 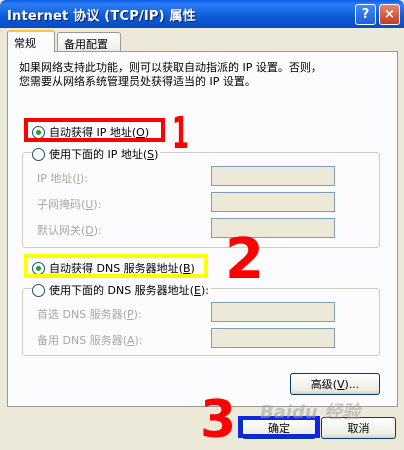 I want to click on intro-line-2: 您需要从网络系统管理员处获得适当的 IP 设置。, so click(x=137, y=81).